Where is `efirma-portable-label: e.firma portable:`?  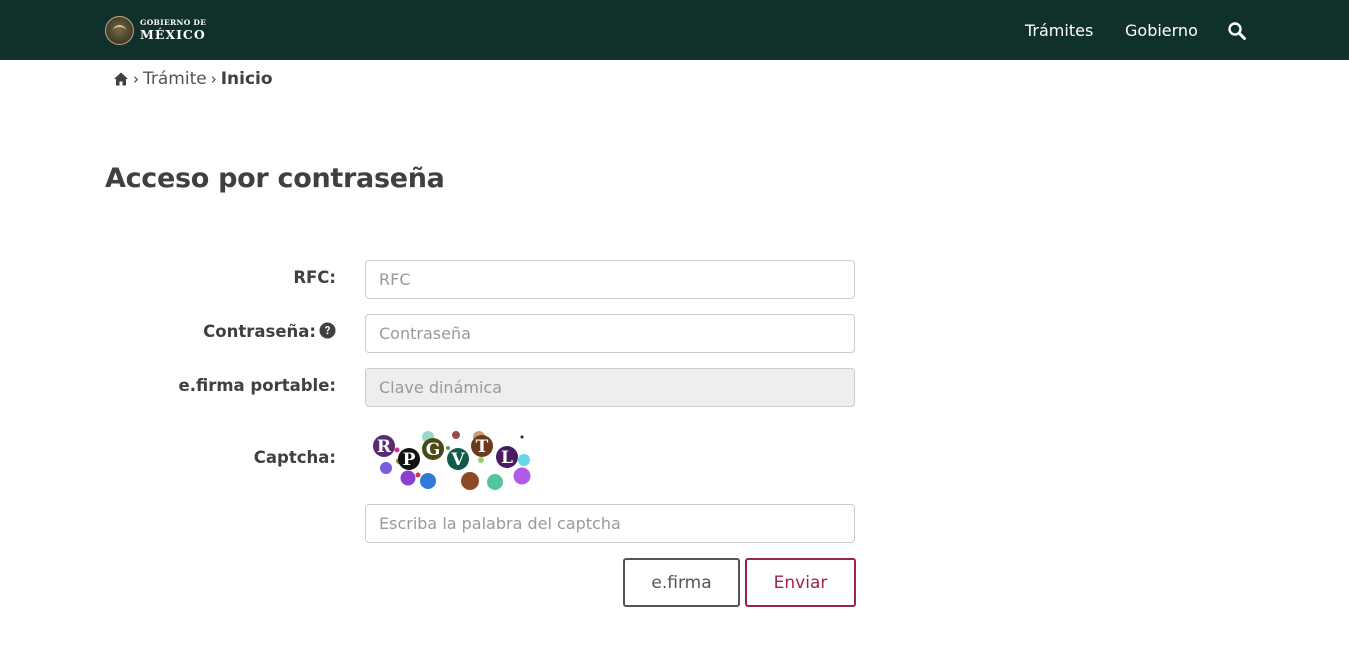
efirma-portable-label: e.firma portable: is located at coordinates (257, 385).